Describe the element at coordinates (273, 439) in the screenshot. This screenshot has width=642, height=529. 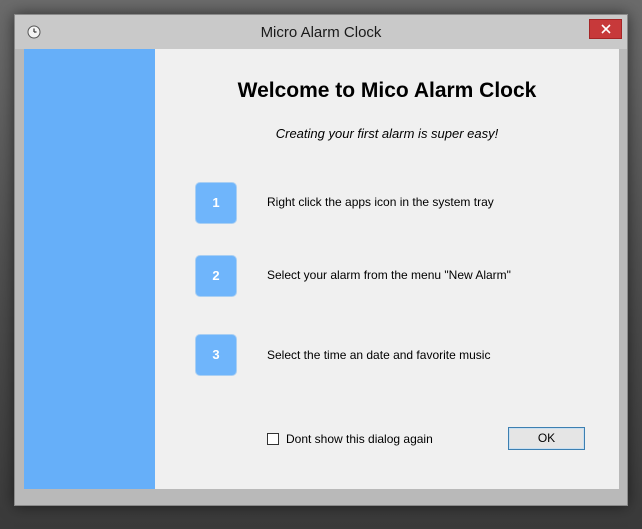
I see `checkbox-box` at that location.